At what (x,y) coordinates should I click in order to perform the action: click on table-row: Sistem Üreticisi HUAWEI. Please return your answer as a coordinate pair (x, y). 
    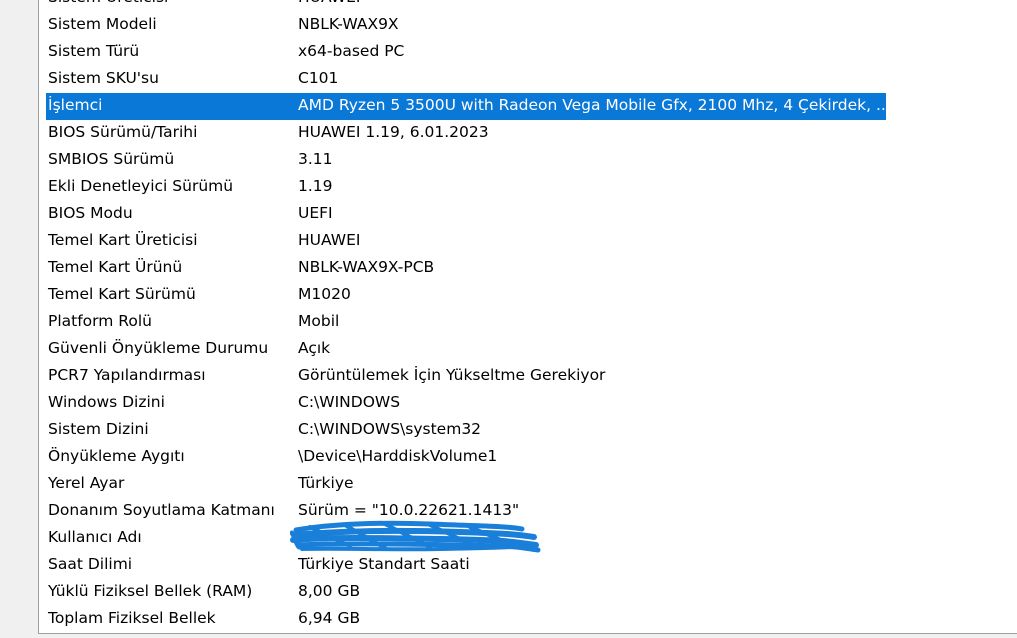
    Looking at the image, I should click on (528, 6).